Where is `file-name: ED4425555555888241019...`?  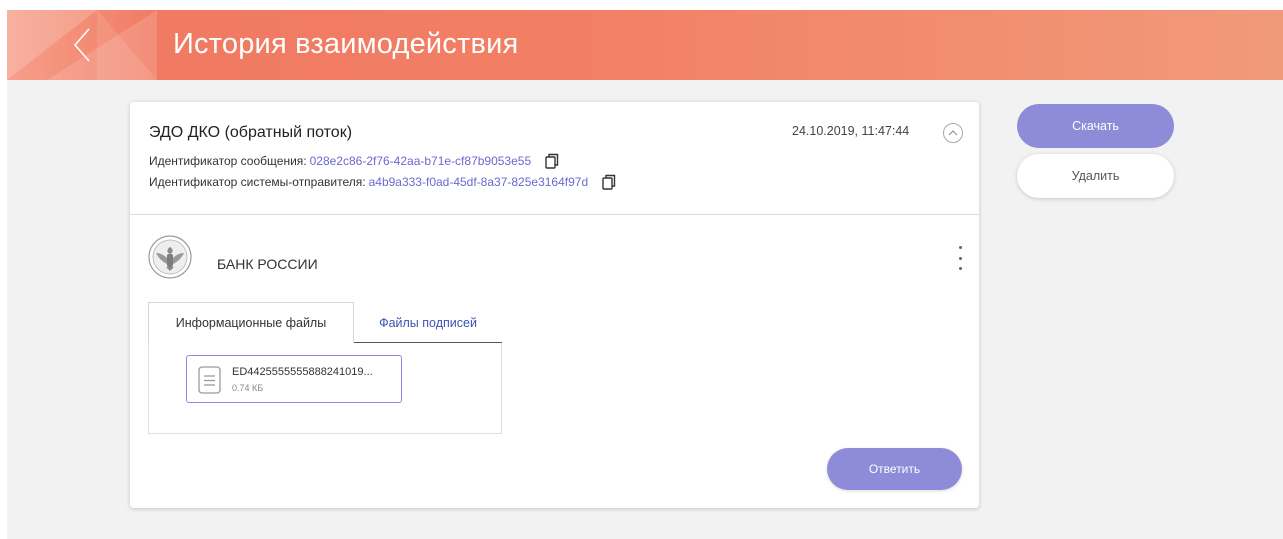 file-name: ED4425555555888241019... is located at coordinates (302, 372).